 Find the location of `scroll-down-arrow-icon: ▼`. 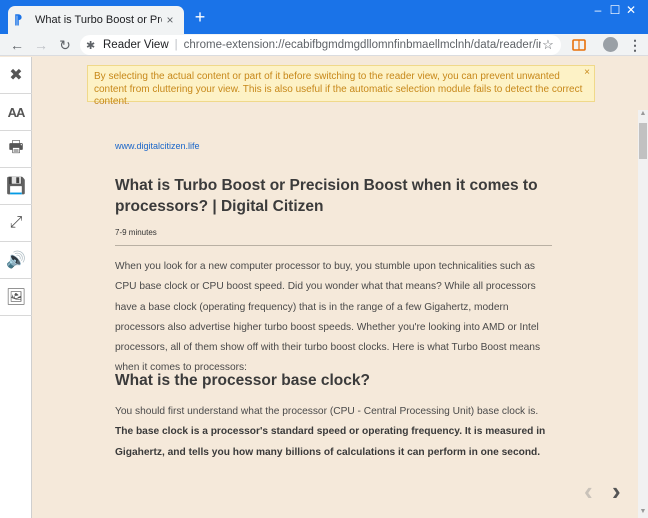

scroll-down-arrow-icon: ▼ is located at coordinates (643, 513).